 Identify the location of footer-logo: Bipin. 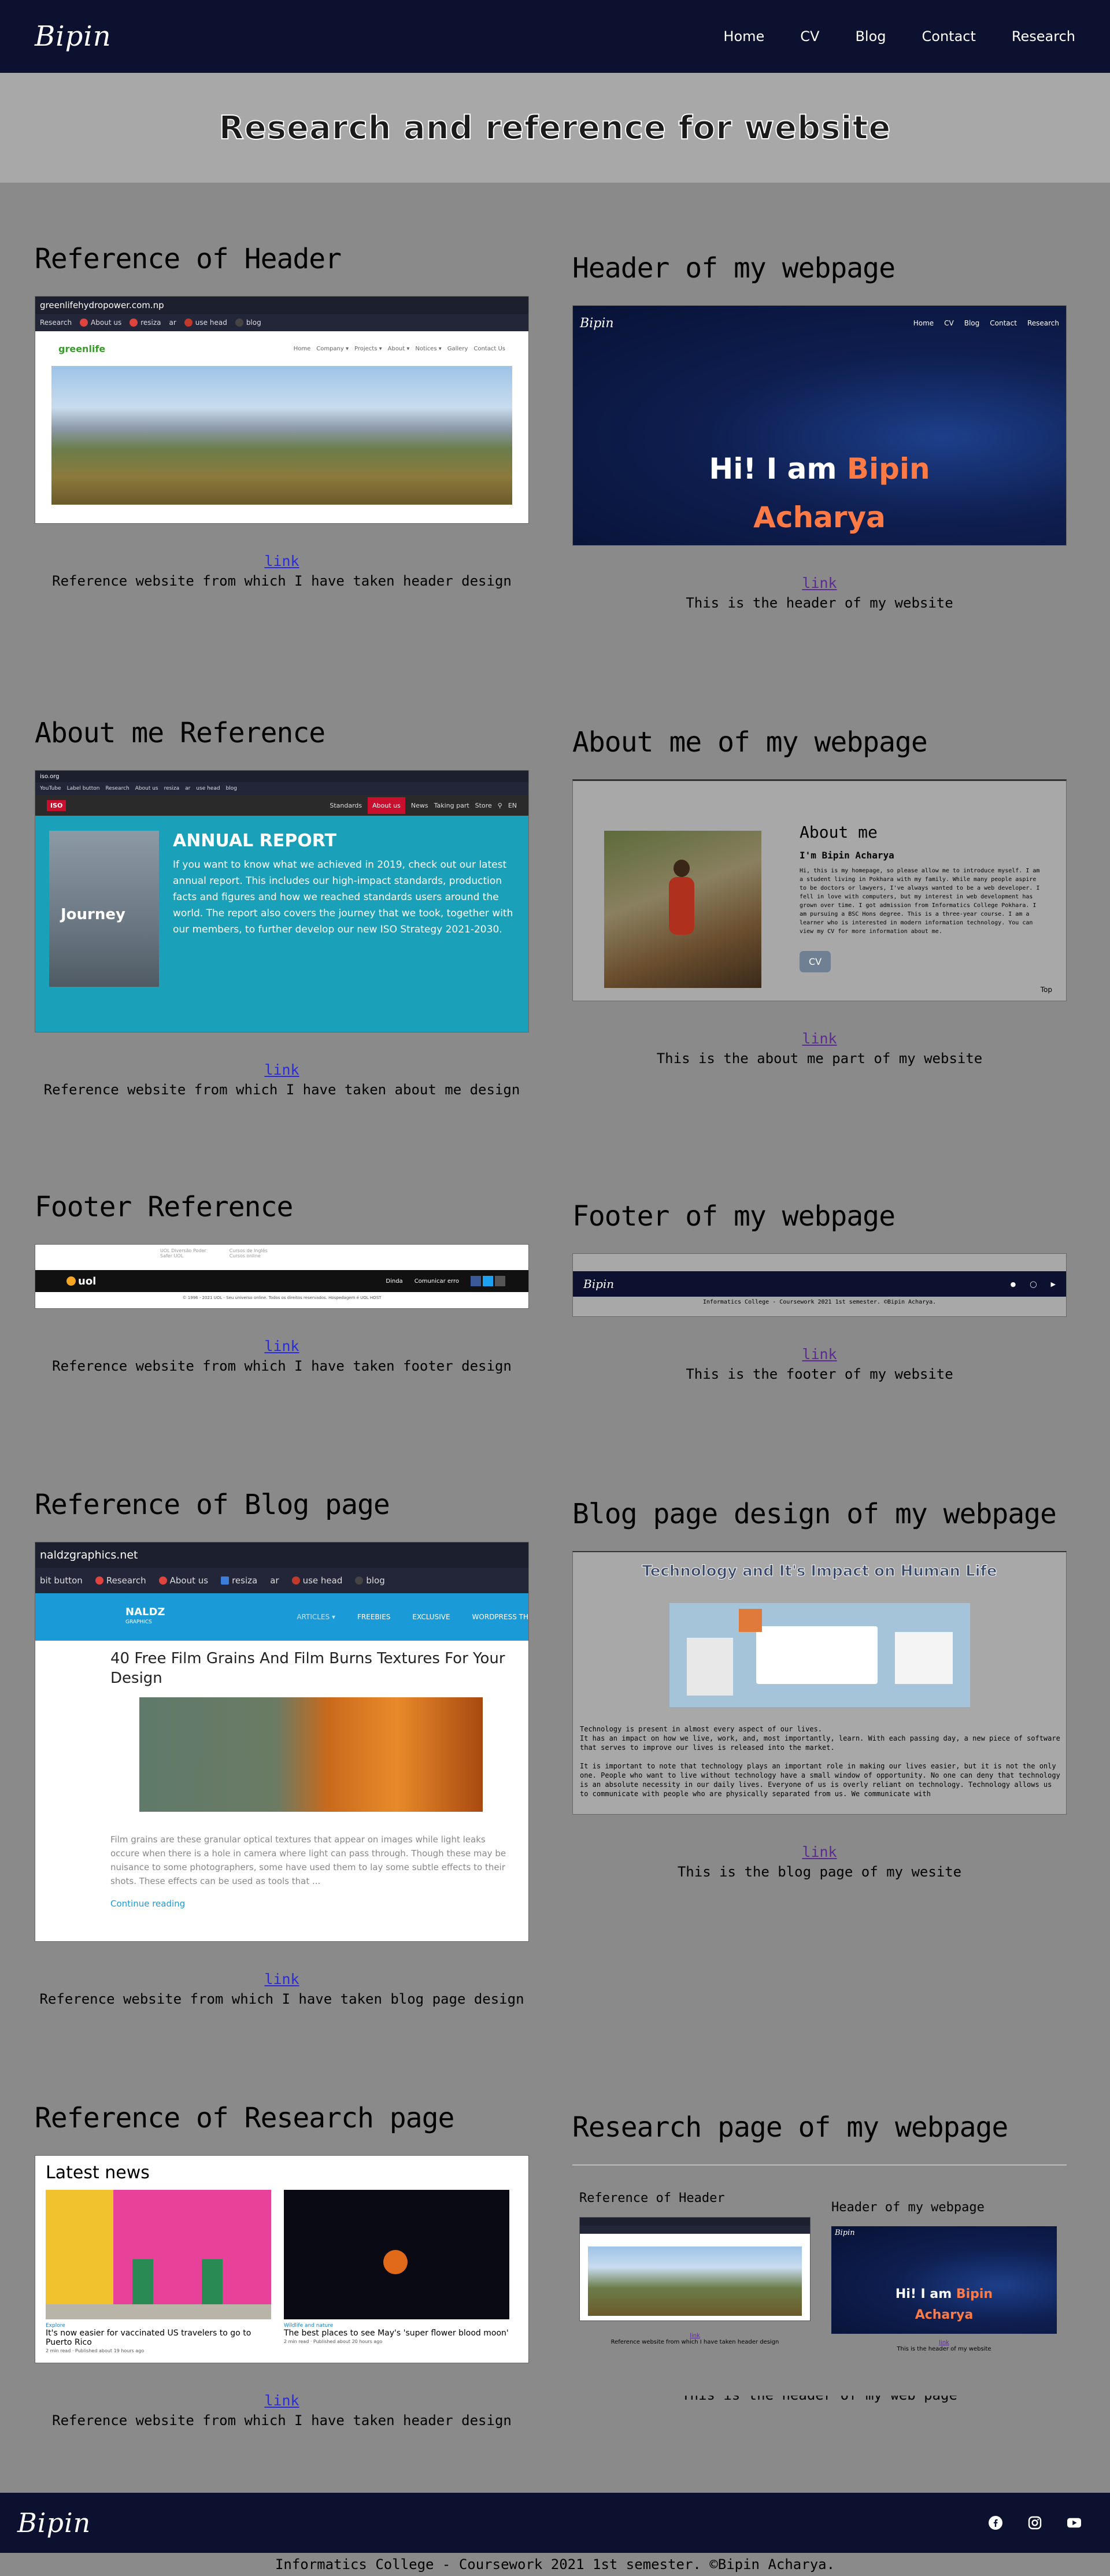
(54, 2523).